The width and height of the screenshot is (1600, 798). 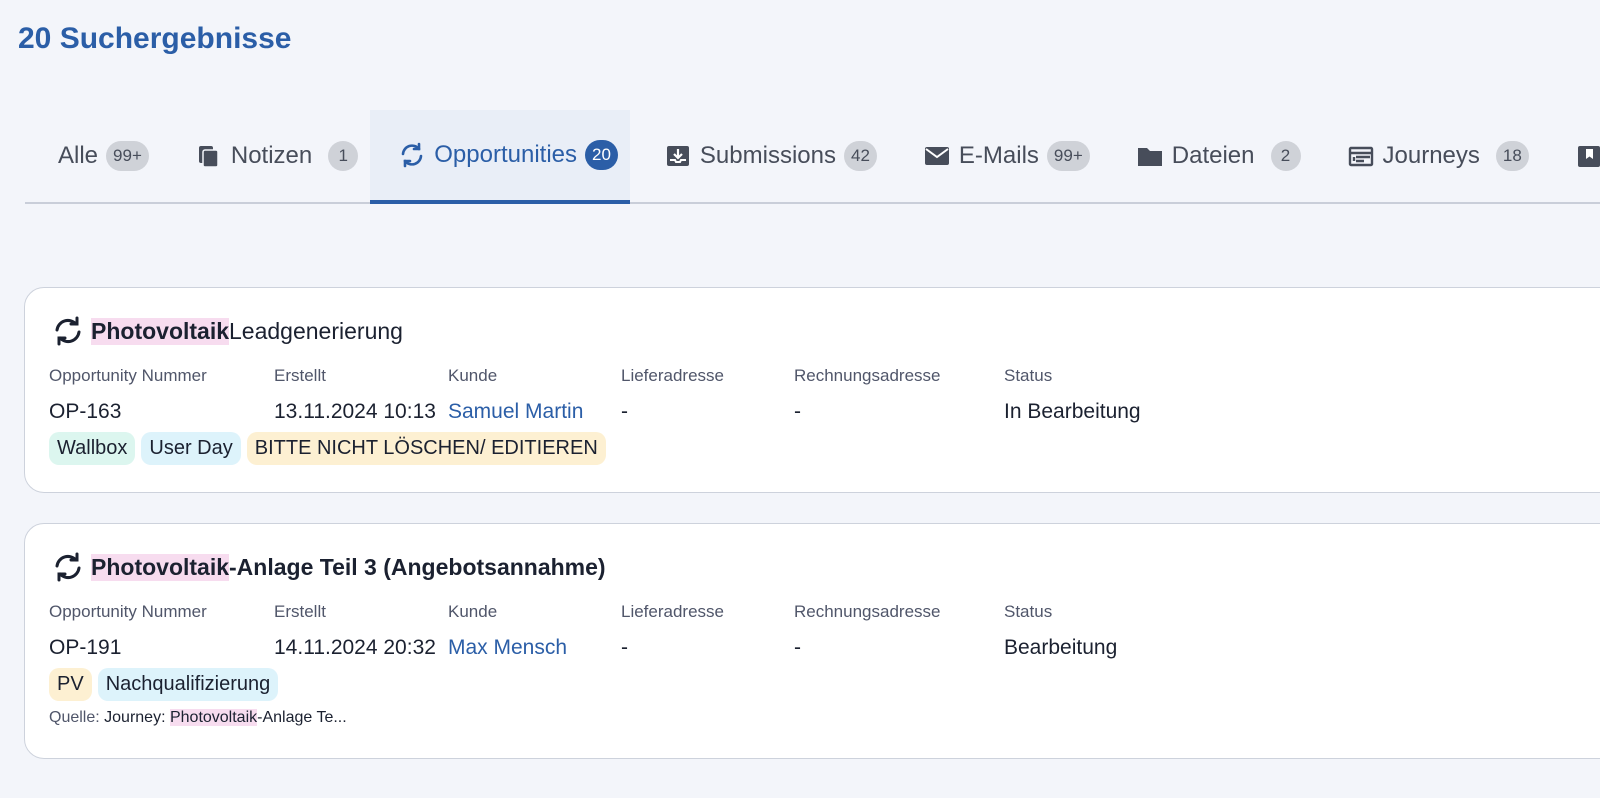 I want to click on tab-alle: Alle 99+, so click(x=93, y=156).